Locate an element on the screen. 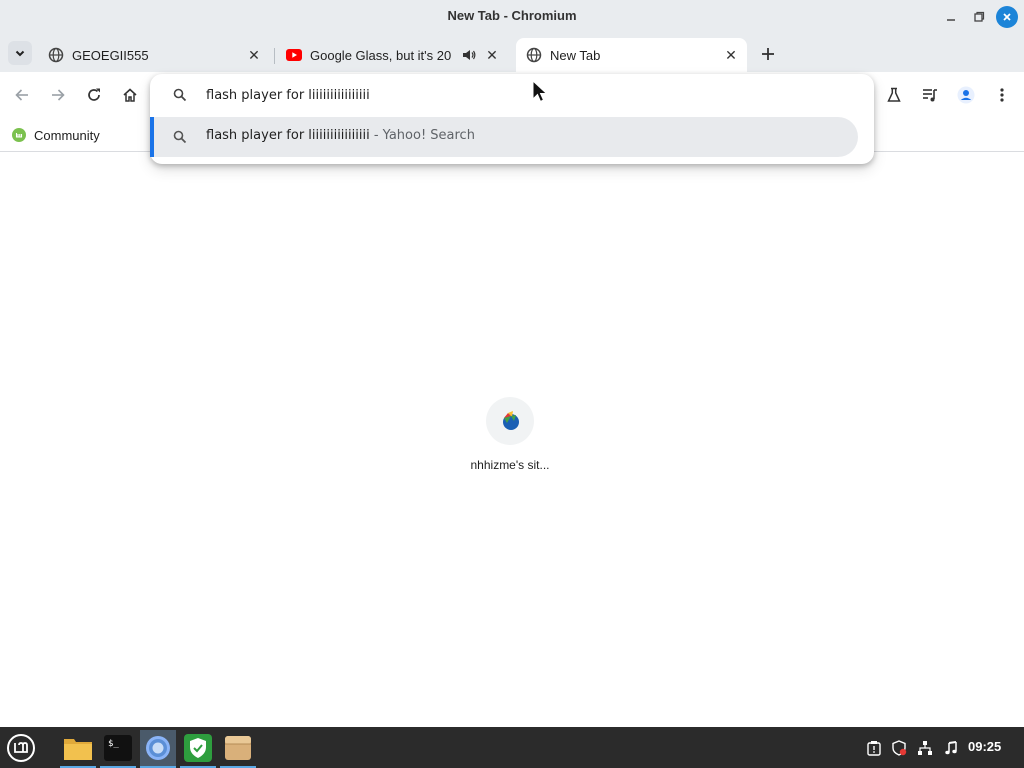 Image resolution: width=1024 pixels, height=768 pixels. folder-icon is located at coordinates (78, 749).